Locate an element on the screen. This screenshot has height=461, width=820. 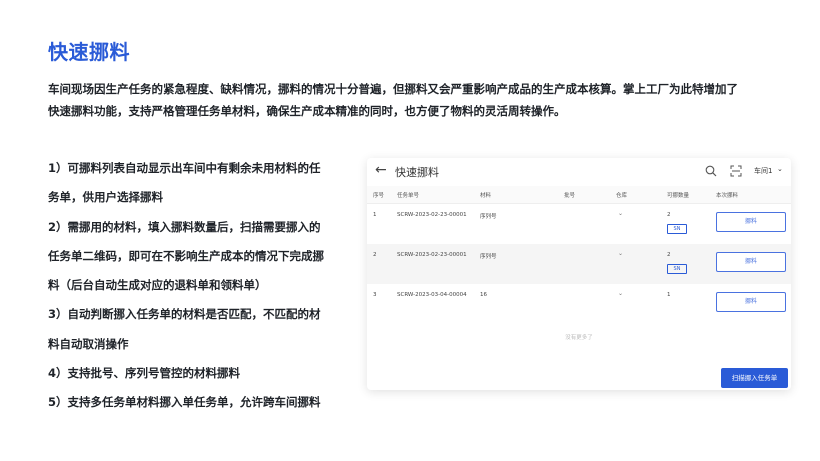
page-title: 快速挪料 is located at coordinates (89, 52).